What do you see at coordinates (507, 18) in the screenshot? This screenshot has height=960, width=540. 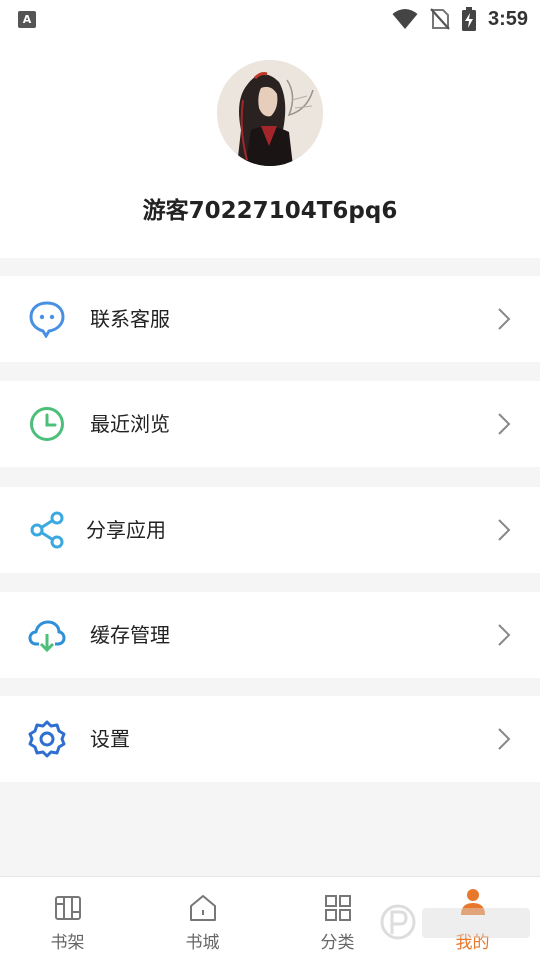 I see `status-time: 3:59` at bounding box center [507, 18].